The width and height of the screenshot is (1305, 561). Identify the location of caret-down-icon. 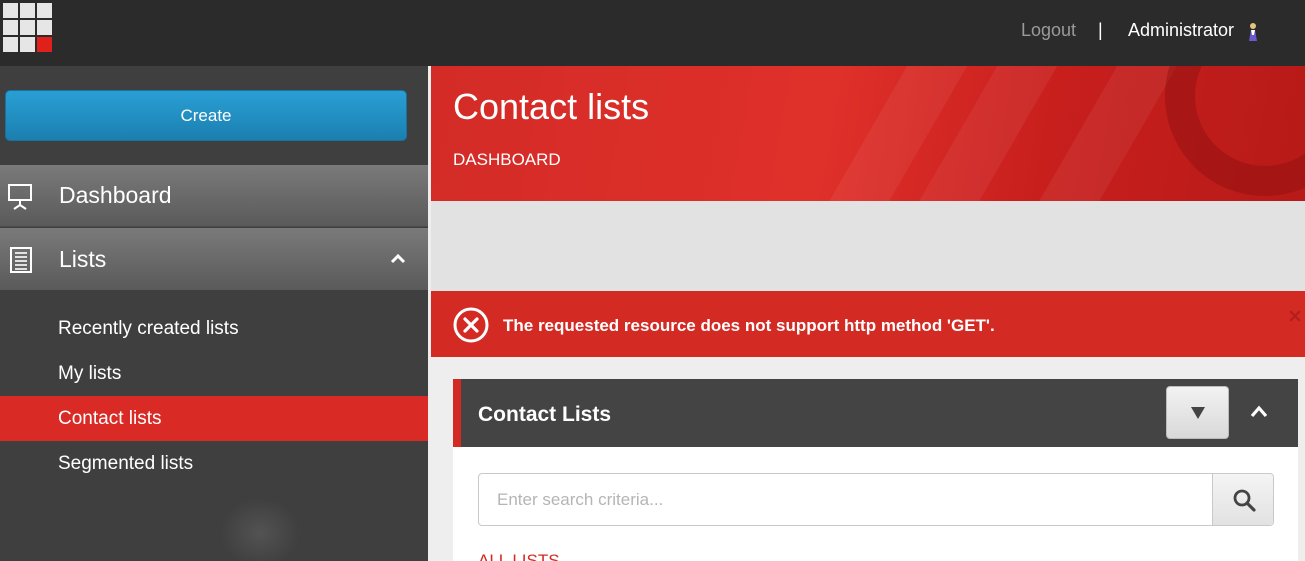
(1198, 413).